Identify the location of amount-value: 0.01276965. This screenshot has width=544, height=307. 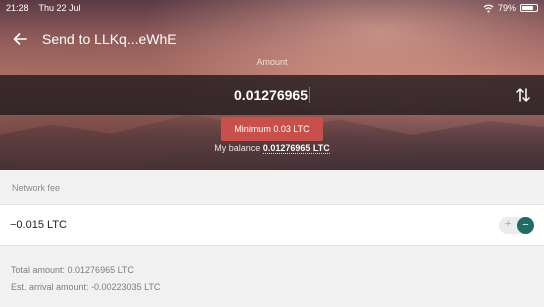
(271, 95).